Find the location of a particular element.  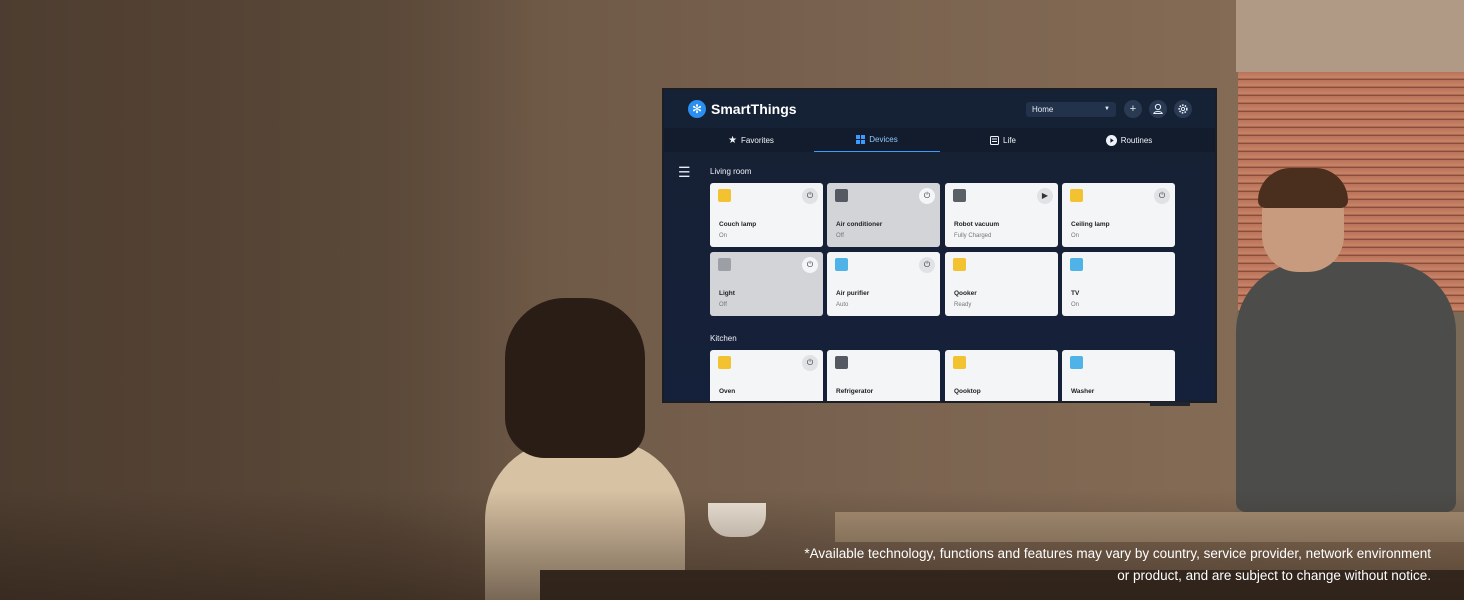

device-name: Washer is located at coordinates (1083, 391).